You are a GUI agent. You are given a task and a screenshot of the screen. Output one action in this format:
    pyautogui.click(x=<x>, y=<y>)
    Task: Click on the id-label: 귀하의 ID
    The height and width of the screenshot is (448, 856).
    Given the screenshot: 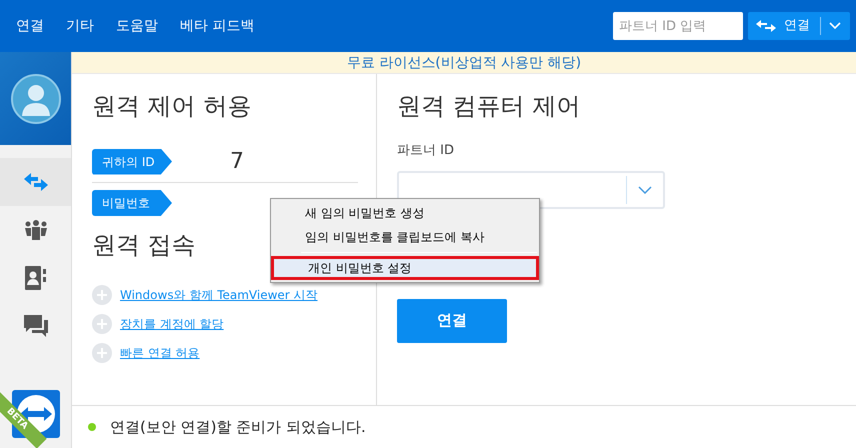 What is the action you would take?
    pyautogui.click(x=132, y=161)
    